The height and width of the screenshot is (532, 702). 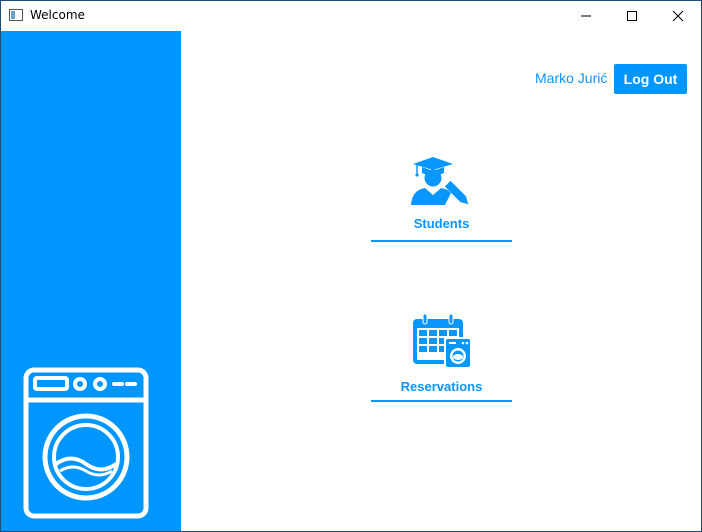 I want to click on students-label: Students, so click(x=441, y=223).